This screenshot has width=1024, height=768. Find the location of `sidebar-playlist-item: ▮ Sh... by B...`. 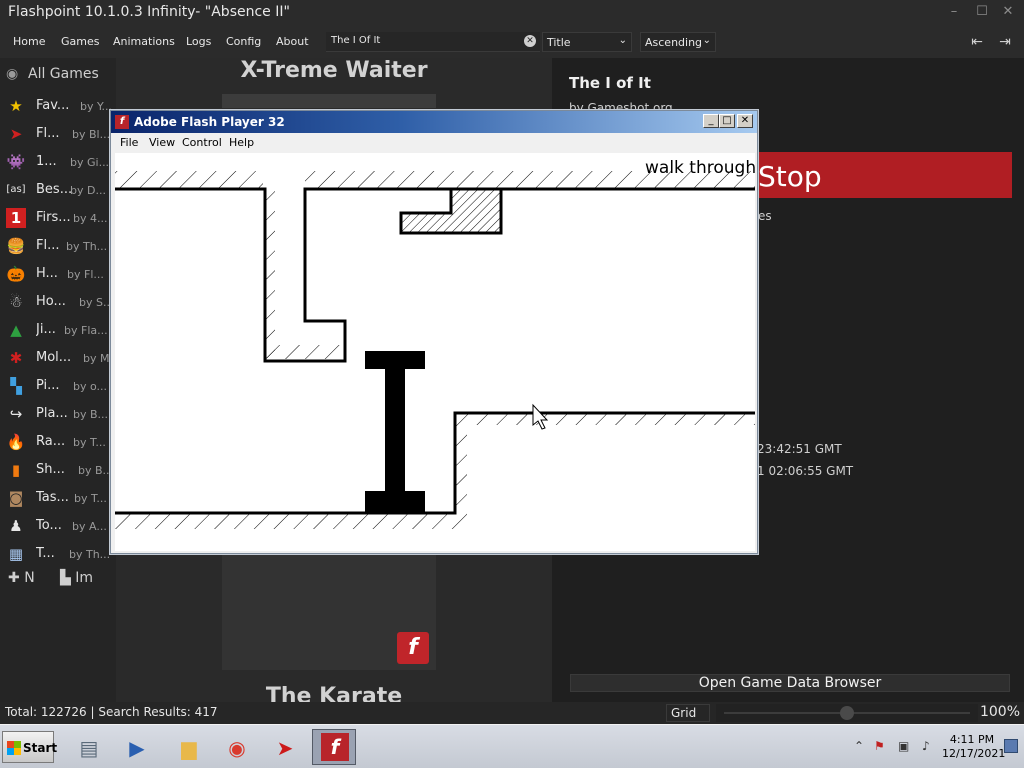

sidebar-playlist-item: ▮ Sh... by B... is located at coordinates (60, 470).